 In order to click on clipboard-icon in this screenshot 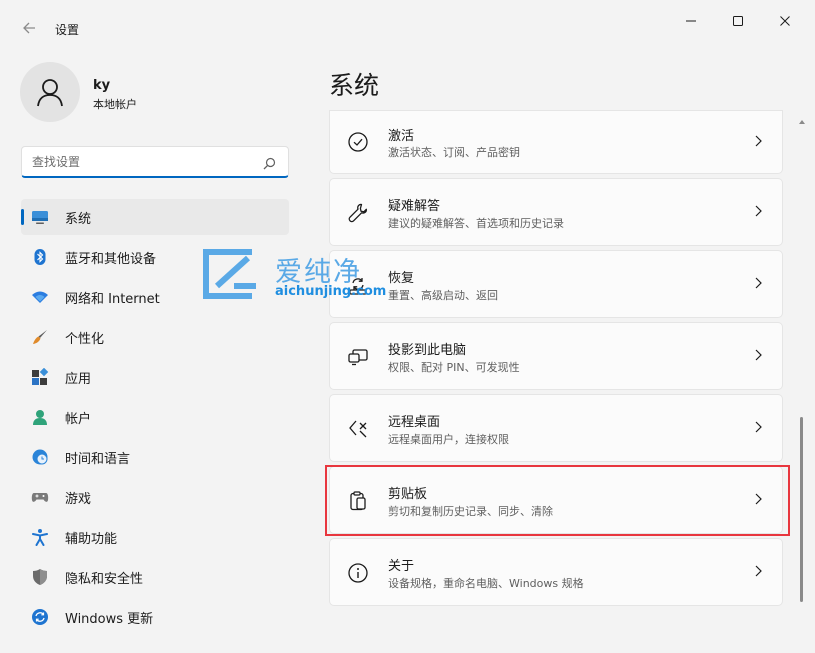, I will do `click(358, 501)`.